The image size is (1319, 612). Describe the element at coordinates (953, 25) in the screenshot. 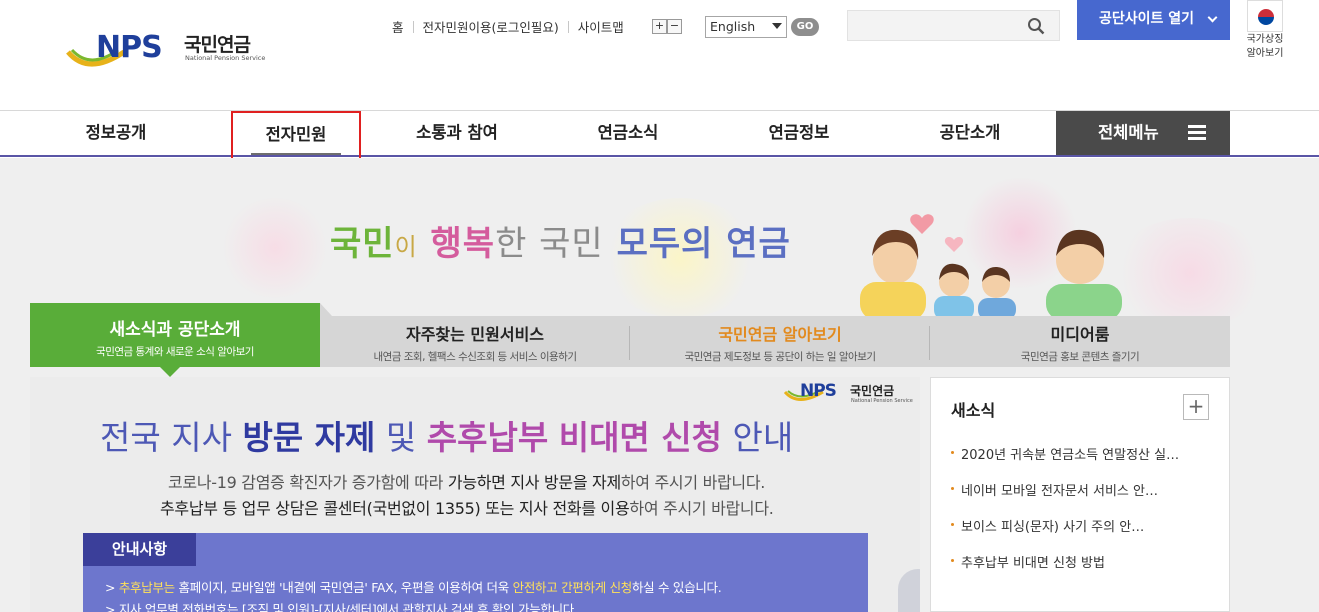

I see `search-input` at that location.